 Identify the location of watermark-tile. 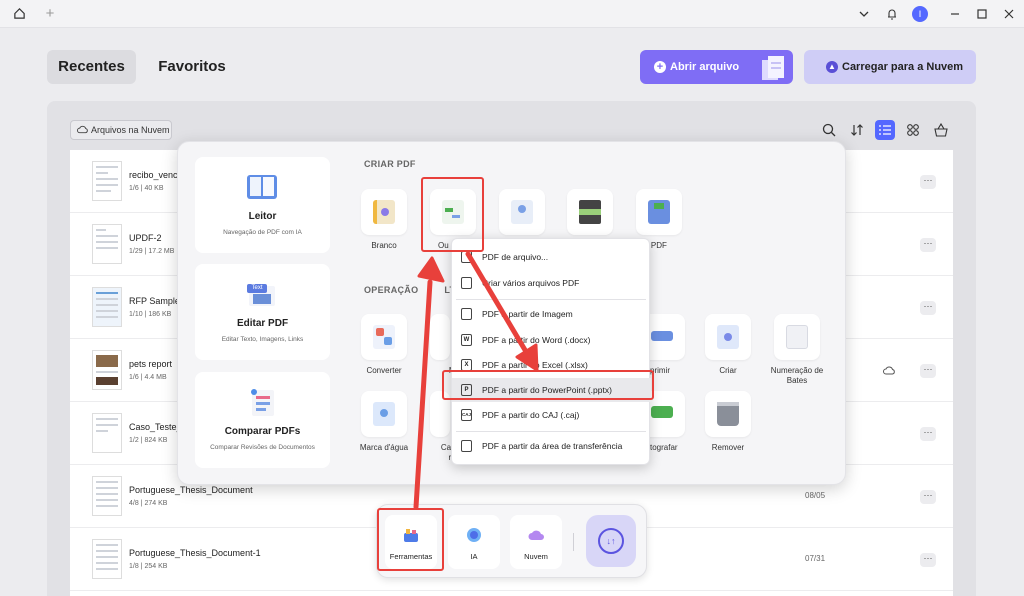
(384, 414).